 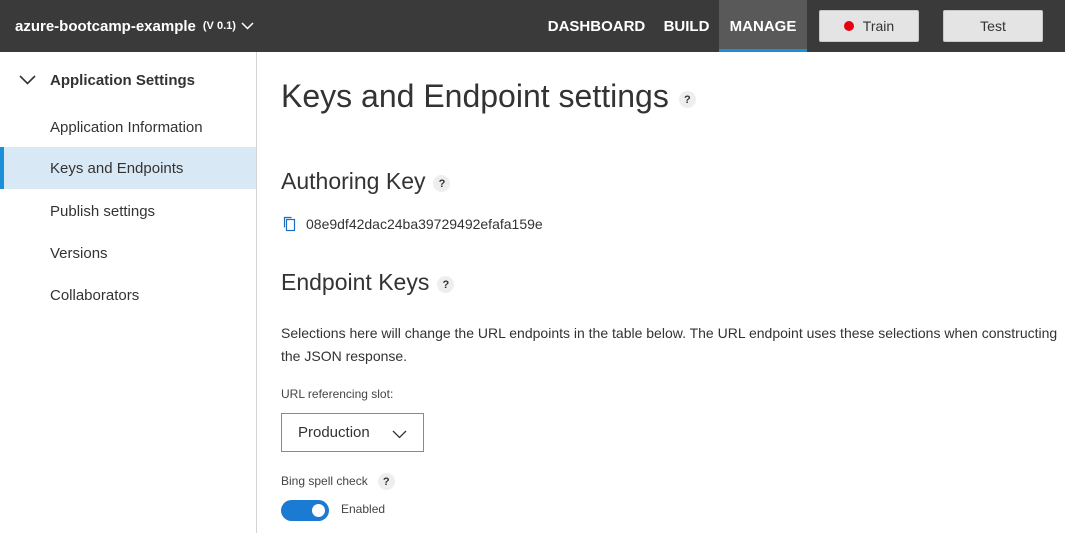 I want to click on toggle-knob, so click(x=318, y=510).